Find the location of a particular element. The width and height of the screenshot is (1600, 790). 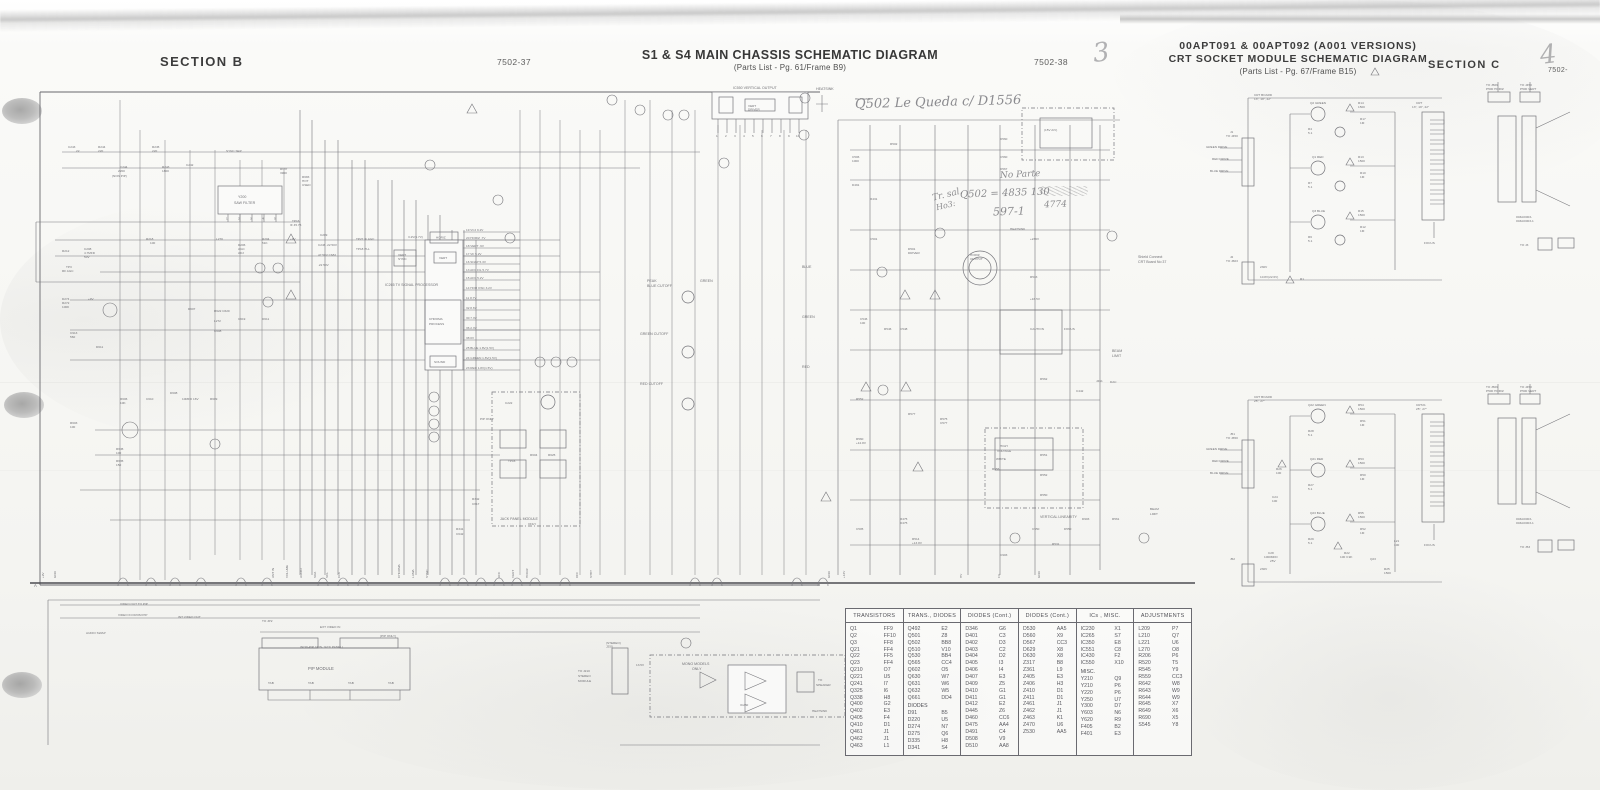

svg-text: R552 is located at coordinates (860, 399).